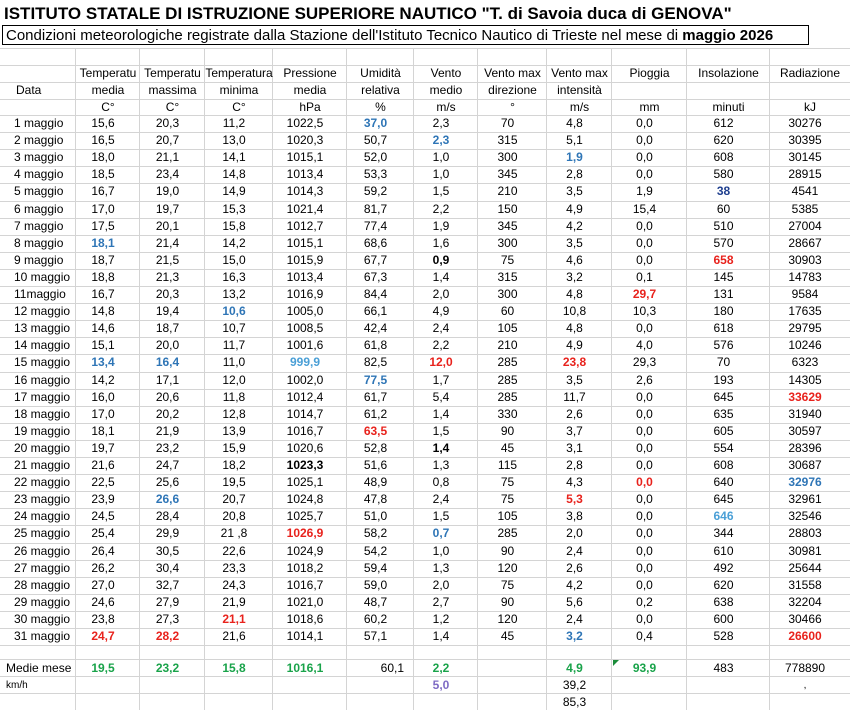 The width and height of the screenshot is (850, 711). I want to click on table-cell: 60, so click(723, 209).